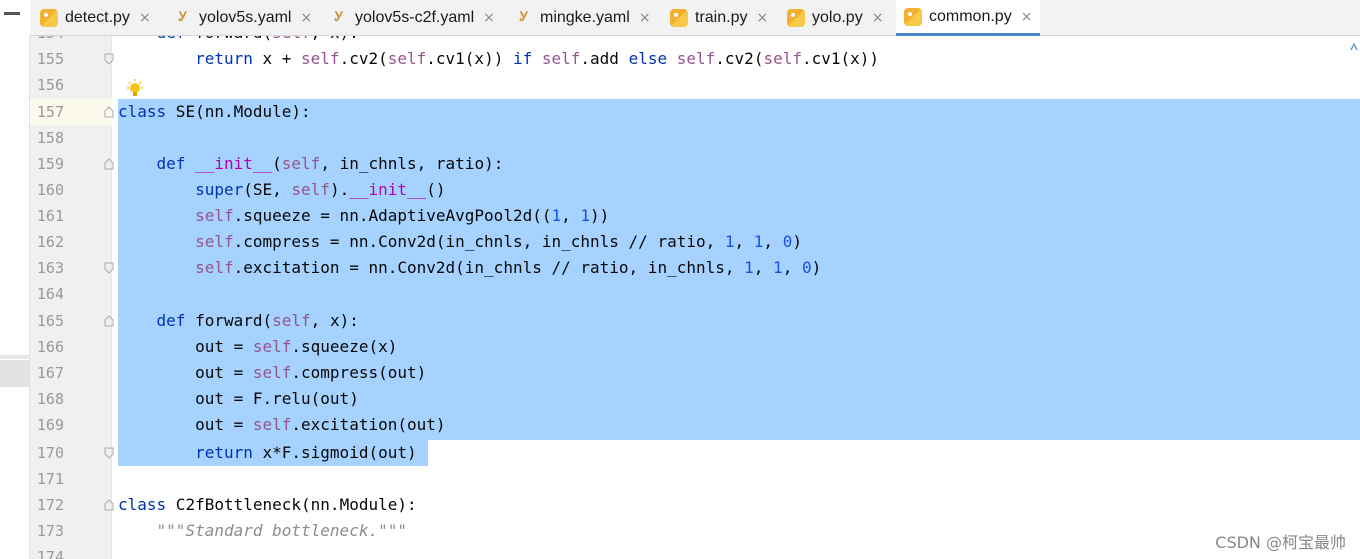 The width and height of the screenshot is (1360, 559). I want to click on inspection-marker-icon, so click(1354, 47).